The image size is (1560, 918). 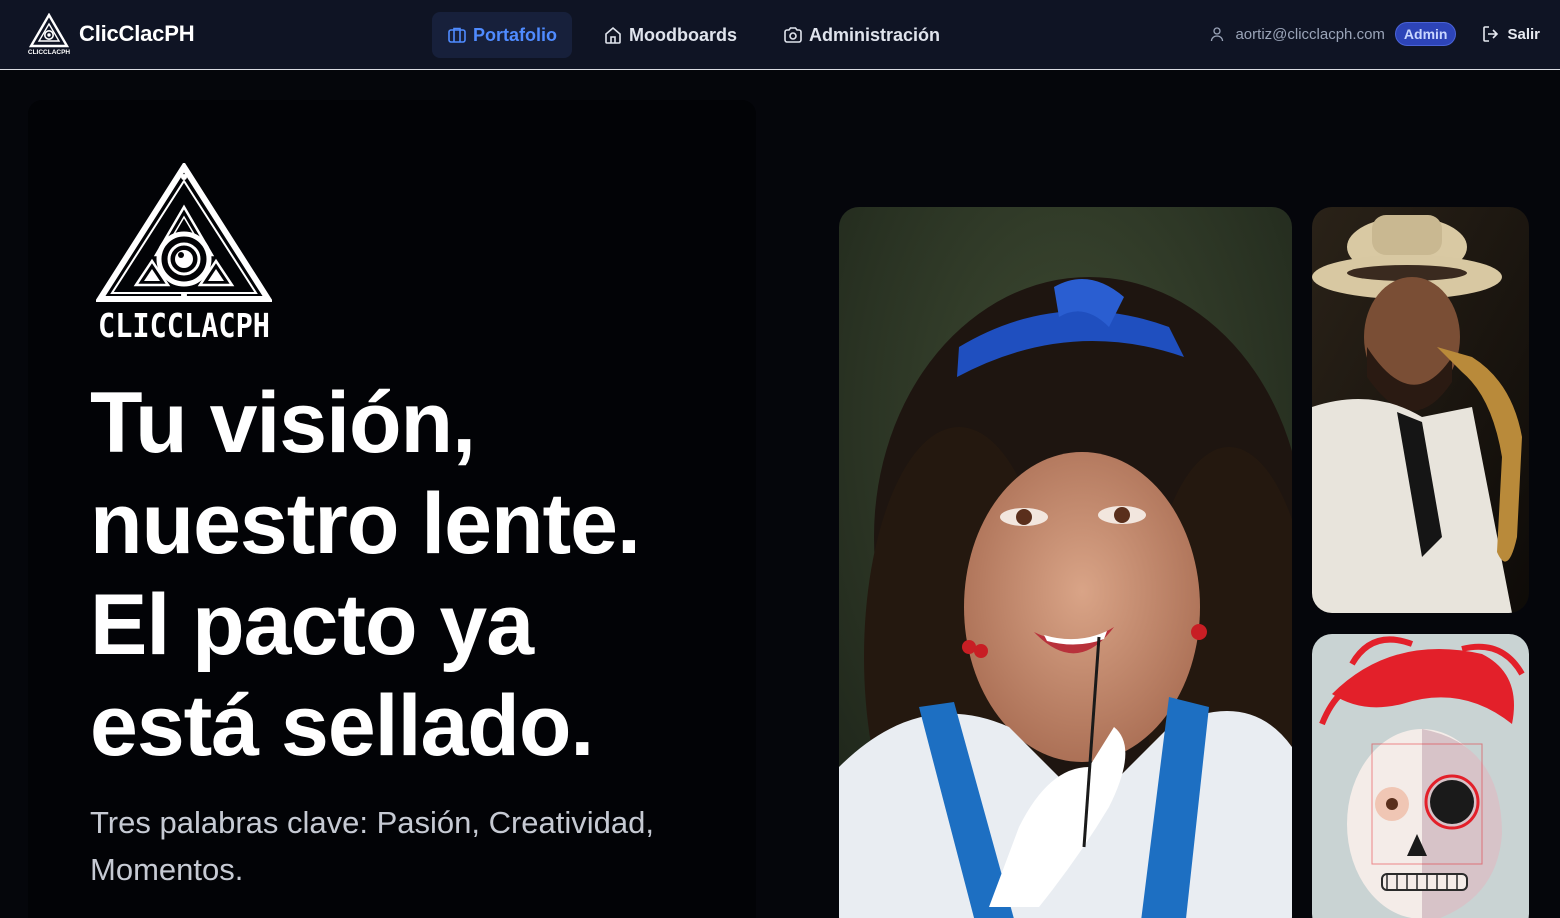 I want to click on nav-item-moodboards: Moodboards, so click(x=670, y=35).